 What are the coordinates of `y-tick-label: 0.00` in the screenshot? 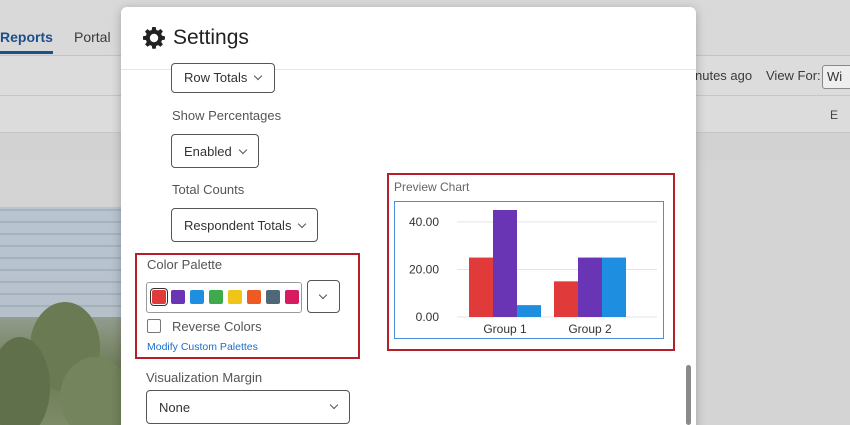 It's located at (428, 317).